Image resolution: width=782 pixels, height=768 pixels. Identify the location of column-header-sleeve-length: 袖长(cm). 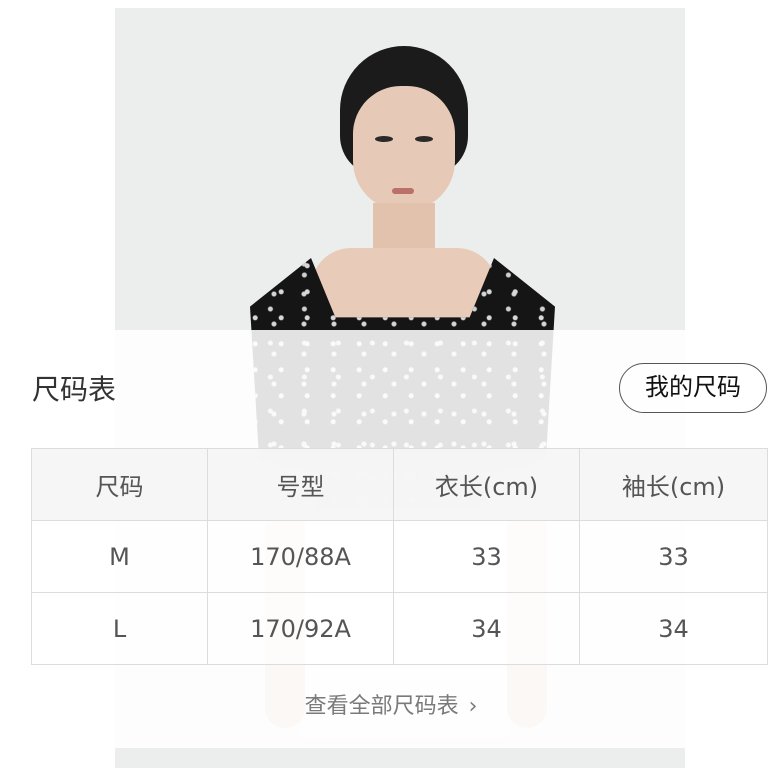
(673, 484).